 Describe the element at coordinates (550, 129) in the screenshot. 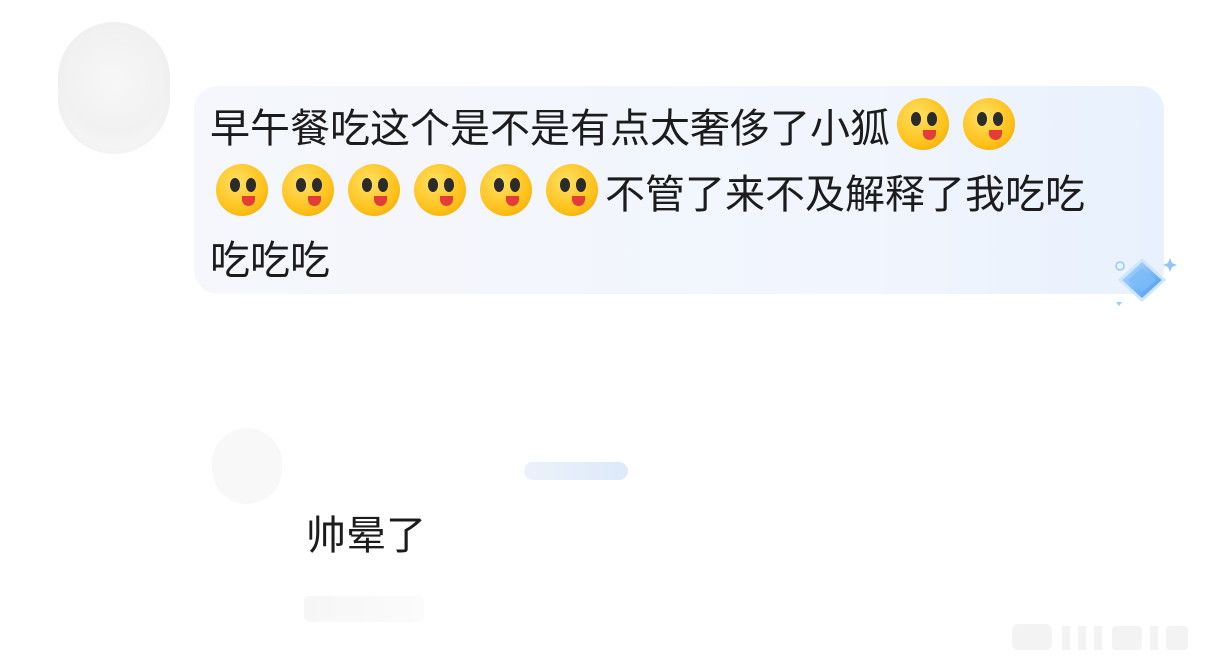

I see `comment-text-line1: 早午餐吃这个是不是有点太奢侈了小狐` at that location.